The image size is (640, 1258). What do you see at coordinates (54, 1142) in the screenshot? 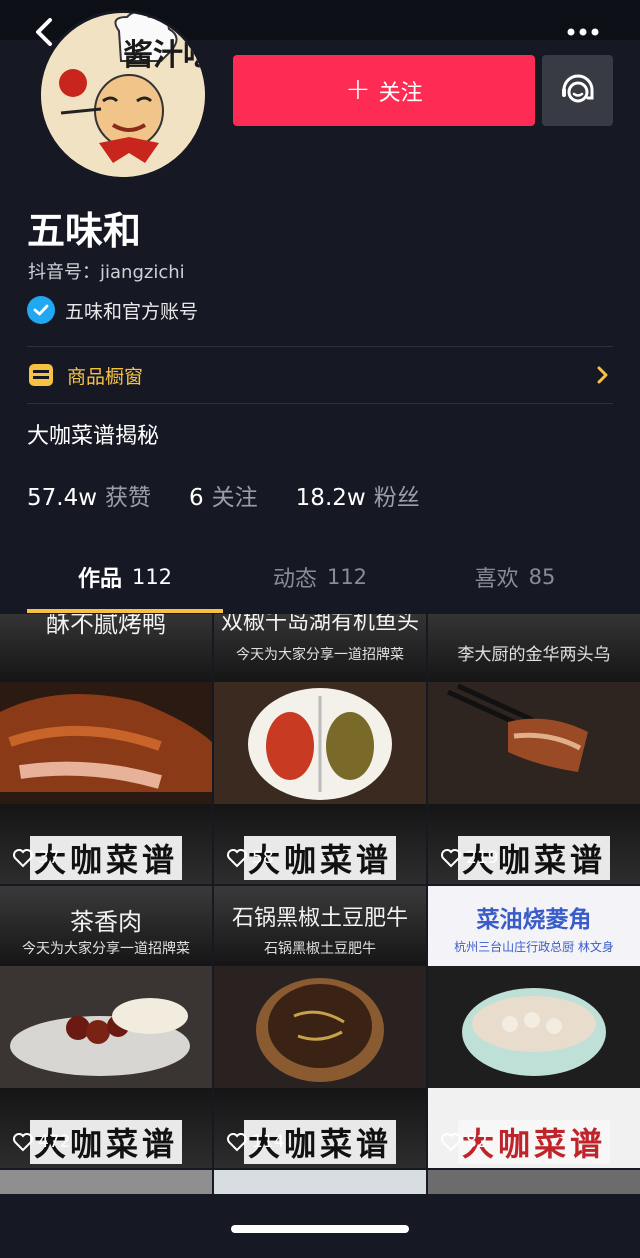
I see `like-count-text: 472` at bounding box center [54, 1142].